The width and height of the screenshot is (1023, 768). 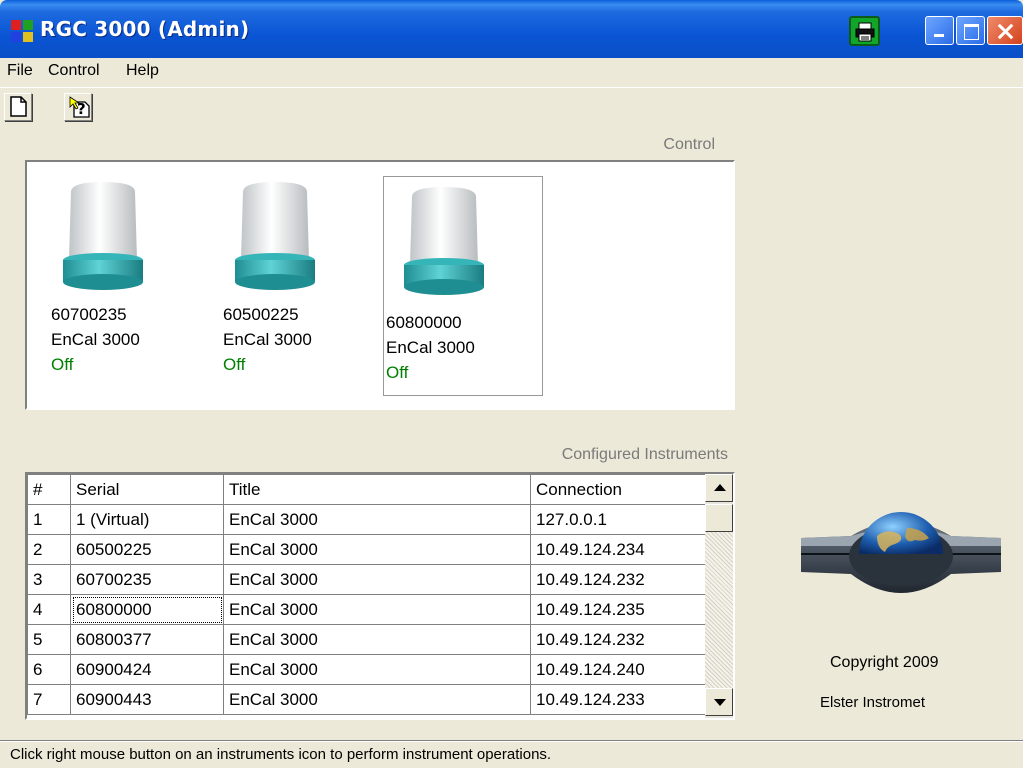 I want to click on table-scrollbar, so click(x=719, y=596).